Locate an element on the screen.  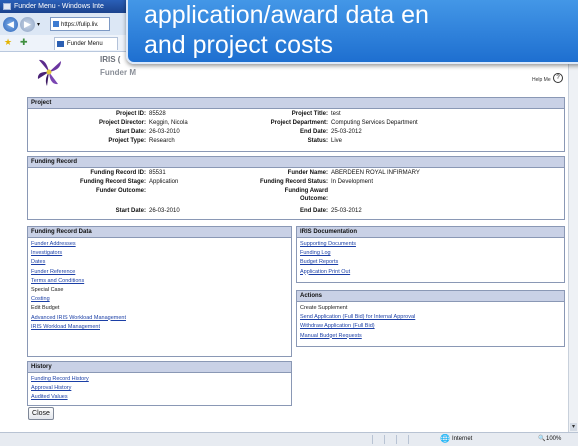
iris-flower-logo-icon is located at coordinates (49, 72).